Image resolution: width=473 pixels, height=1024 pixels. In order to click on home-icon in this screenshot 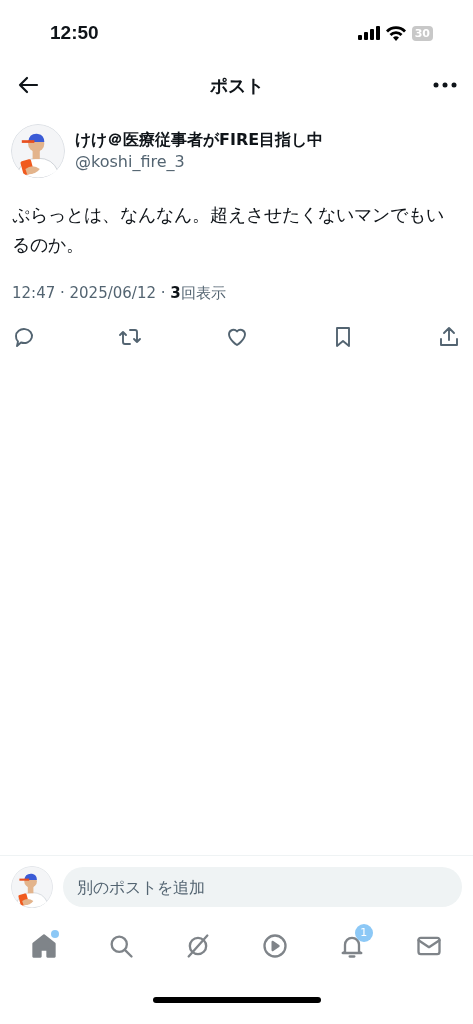, I will do `click(44, 946)`.